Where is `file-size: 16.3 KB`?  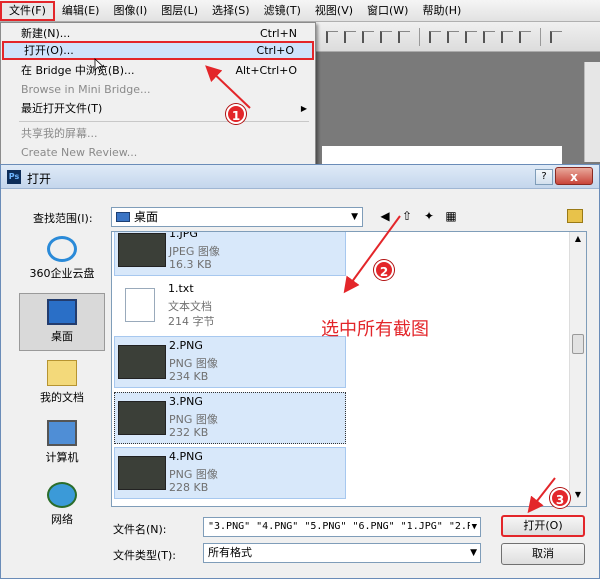 file-size: 16.3 KB is located at coordinates (190, 264).